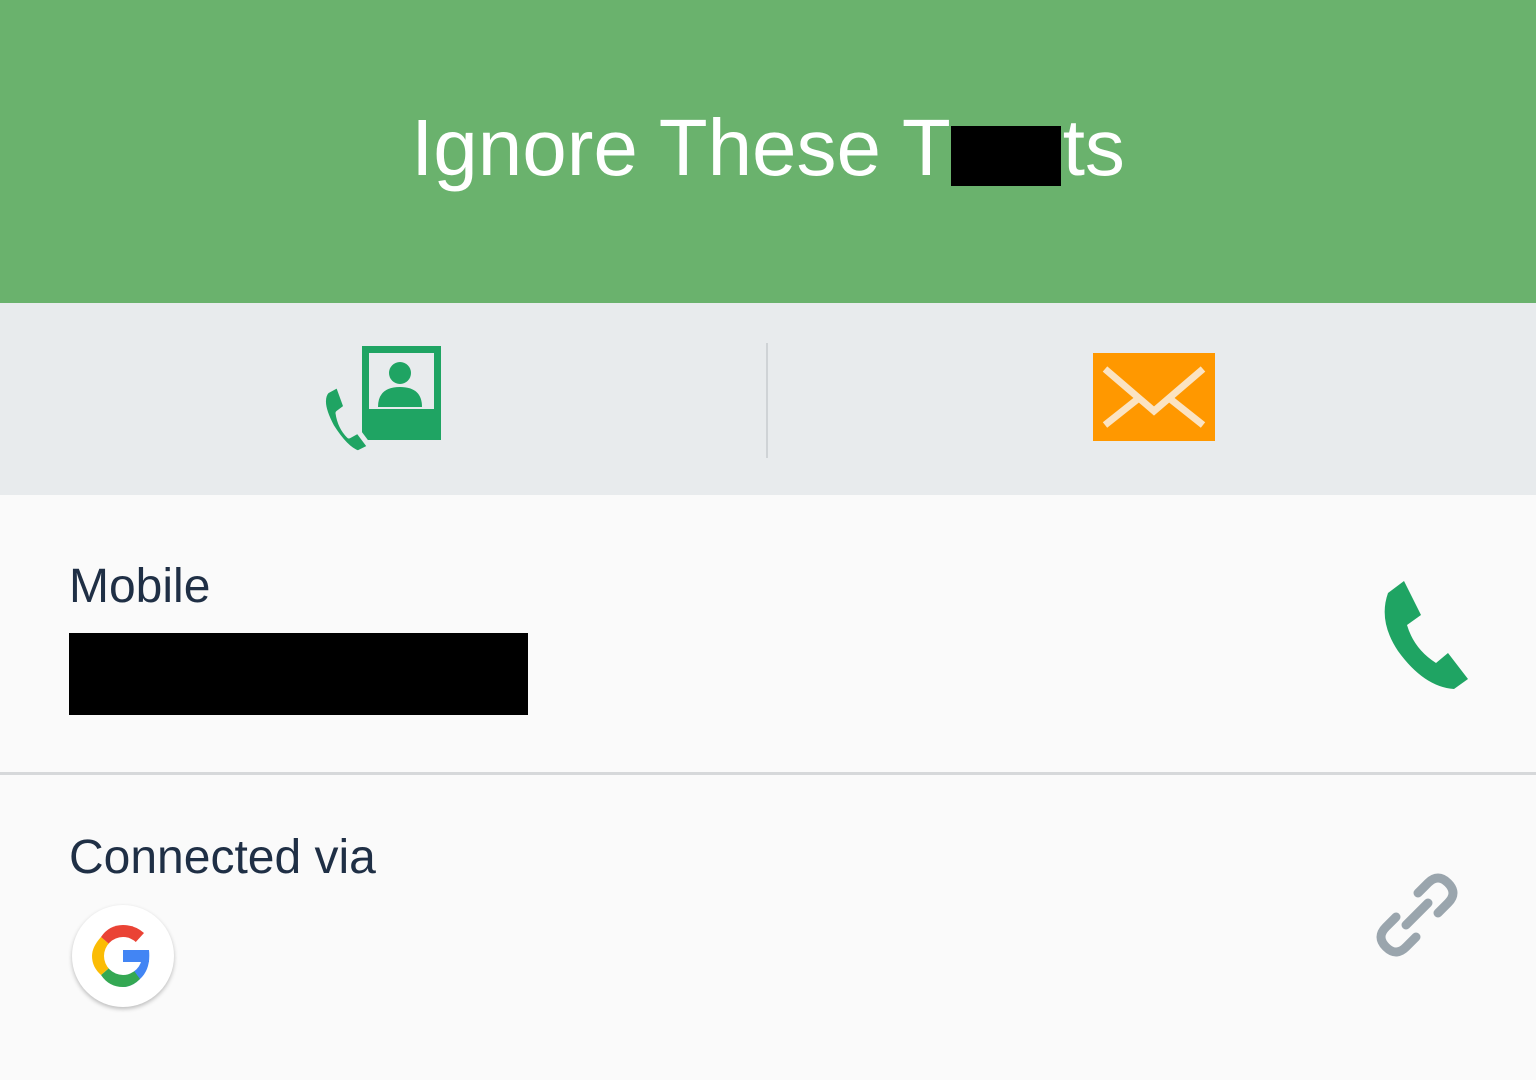 This screenshot has height=1080, width=1536. Describe the element at coordinates (380, 401) in the screenshot. I see `contact-call-icon` at that location.